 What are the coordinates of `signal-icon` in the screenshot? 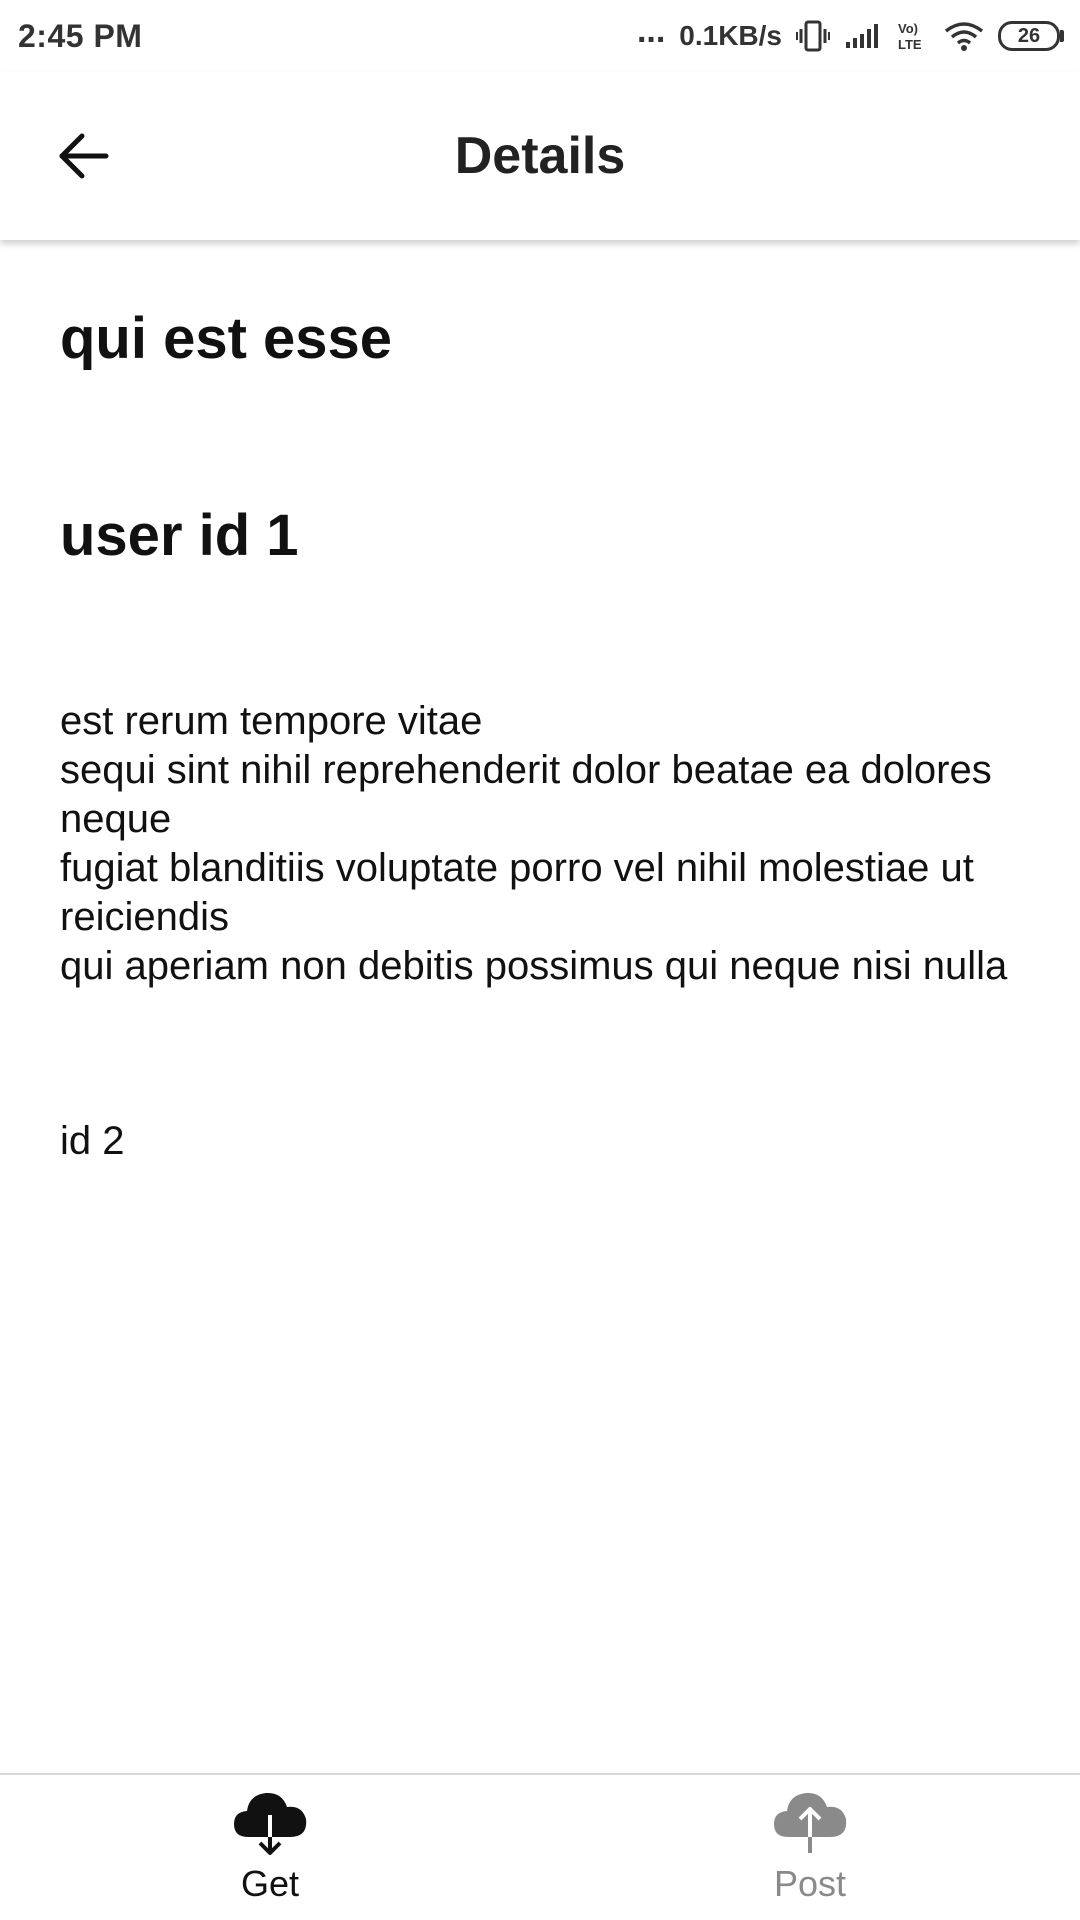 It's located at (863, 36).